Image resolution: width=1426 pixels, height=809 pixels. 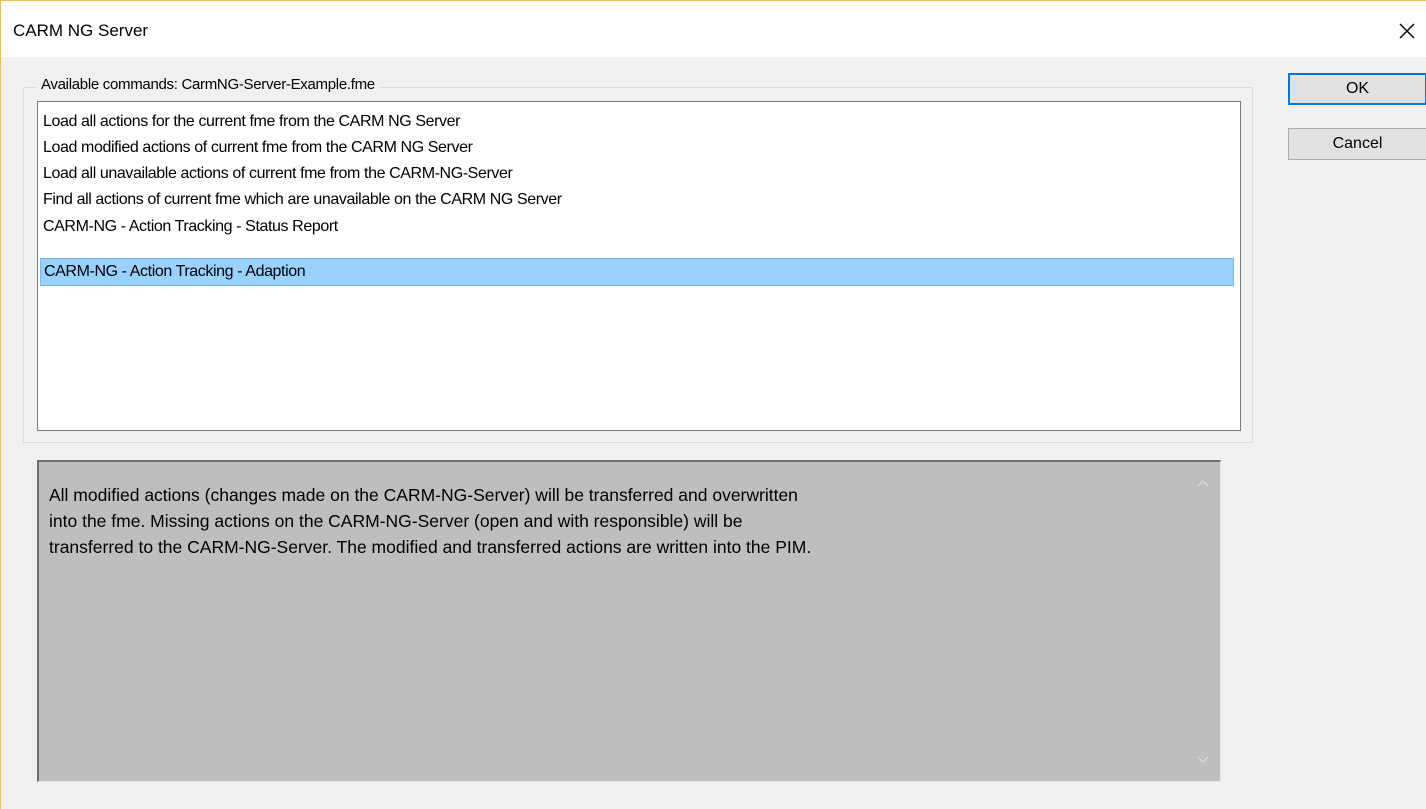 What do you see at coordinates (713, 29) in the screenshot?
I see `title-bar: CARM NG Server` at bounding box center [713, 29].